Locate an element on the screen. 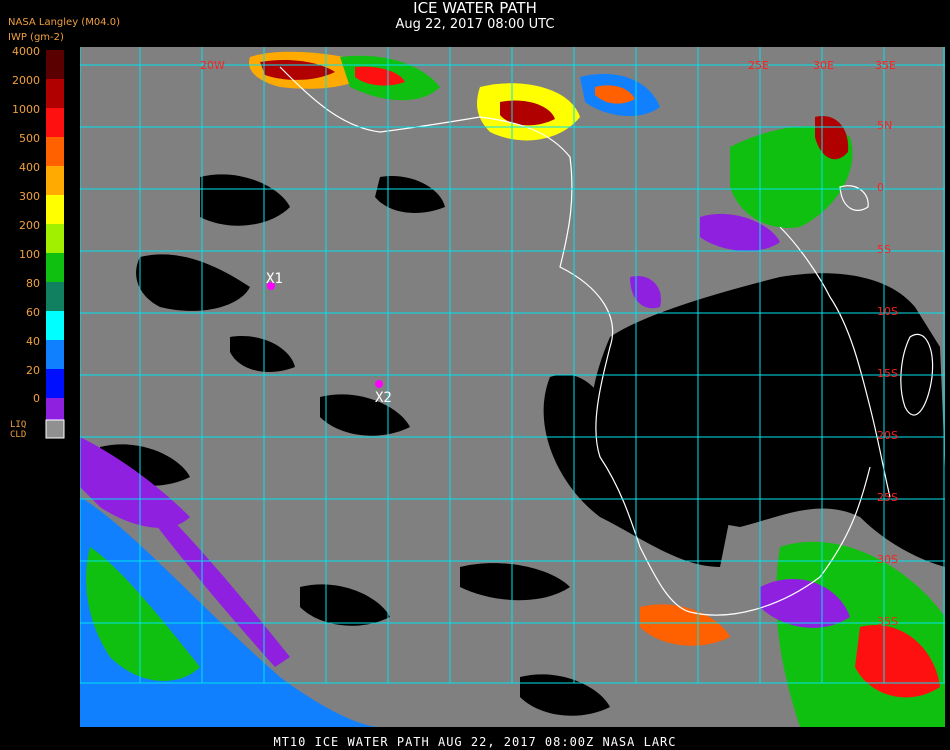 The height and width of the screenshot is (750, 950). latitude-label: 5S is located at coordinates (884, 249).